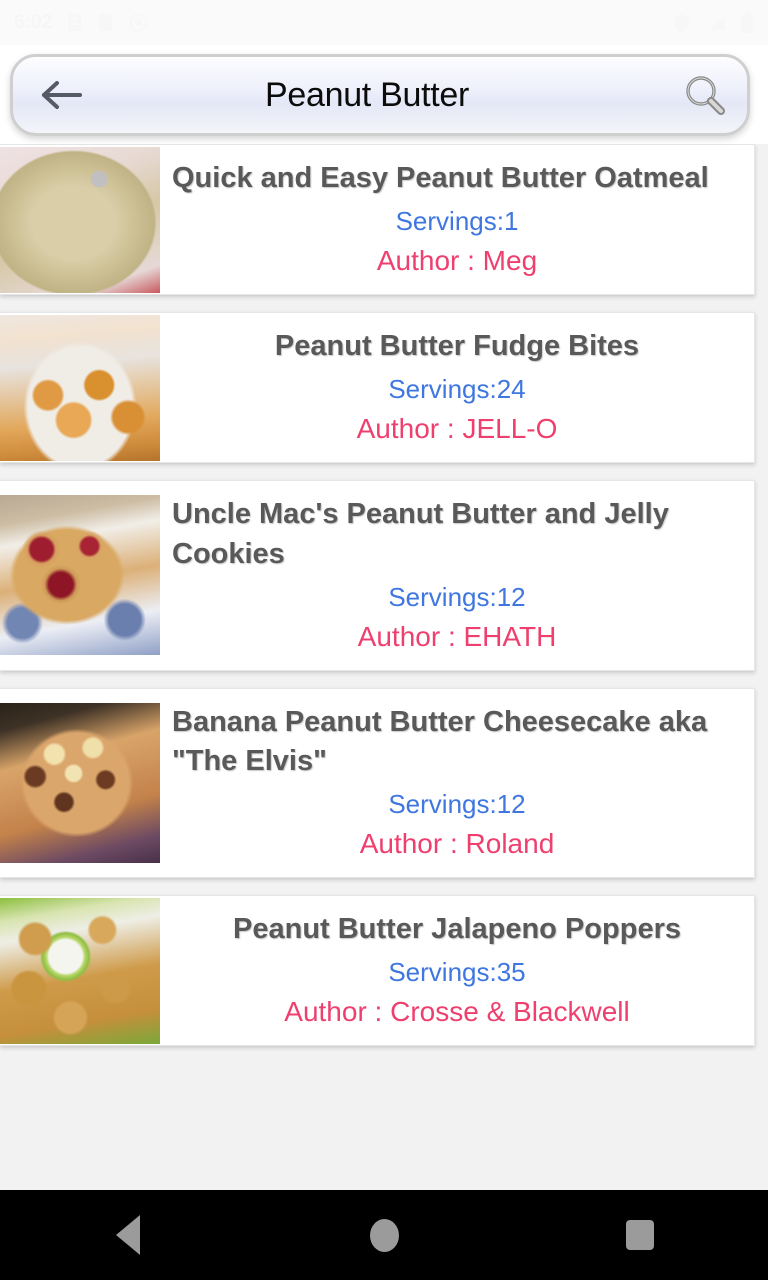 This screenshot has height=1280, width=768. I want to click on status-bar-right, so click(712, 22).